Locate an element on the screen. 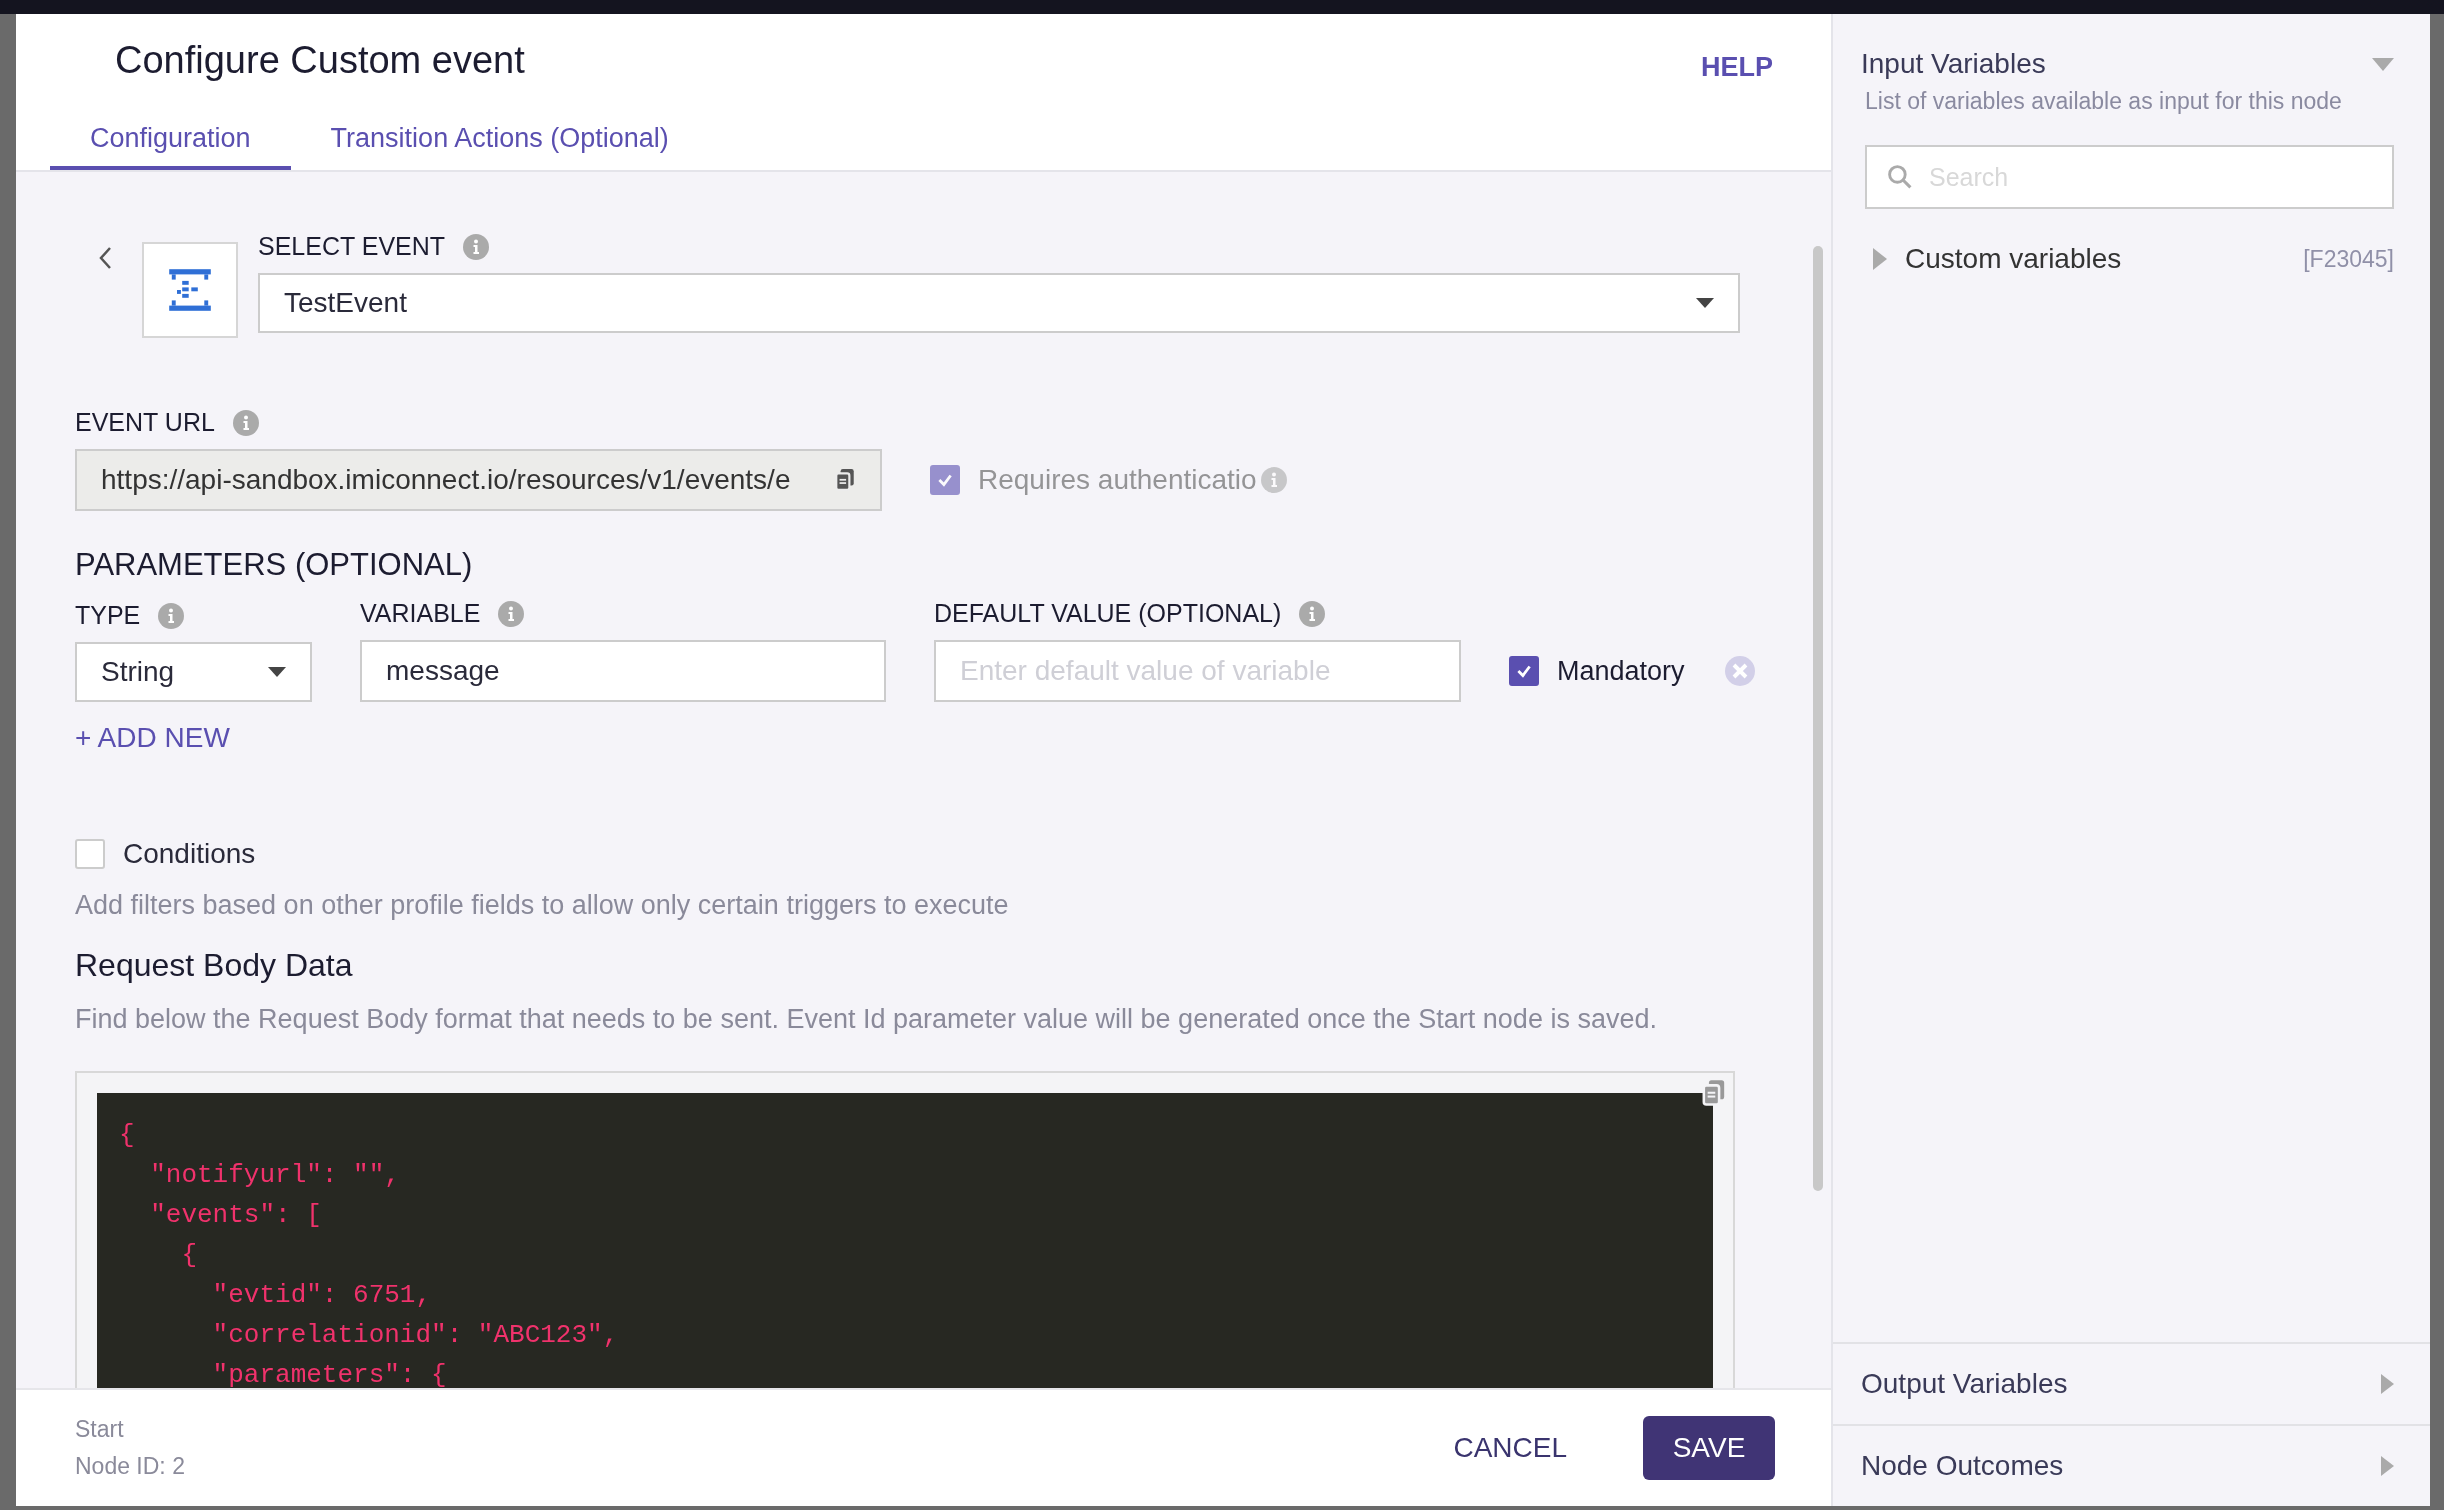 The height and width of the screenshot is (1510, 2444). variable-field: message is located at coordinates (623, 671).